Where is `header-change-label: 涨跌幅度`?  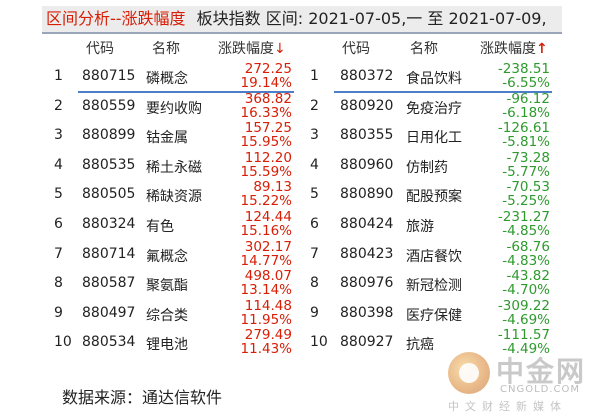
header-change-label: 涨跌幅度 is located at coordinates (246, 49).